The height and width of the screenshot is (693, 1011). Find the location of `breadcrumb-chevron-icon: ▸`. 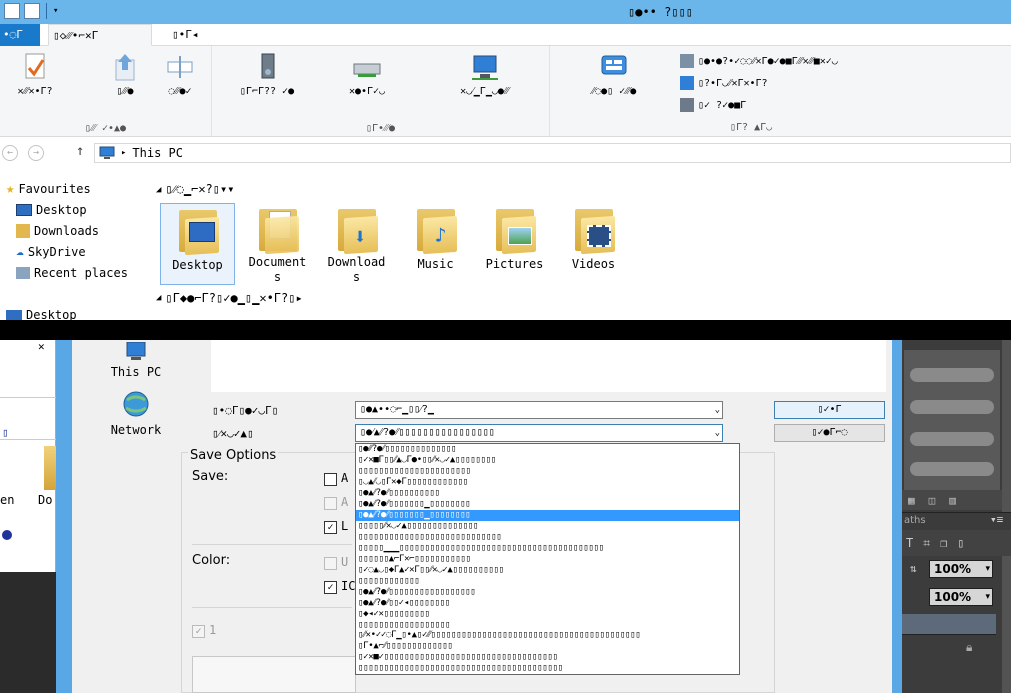

breadcrumb-chevron-icon: ▸ is located at coordinates (123, 153).